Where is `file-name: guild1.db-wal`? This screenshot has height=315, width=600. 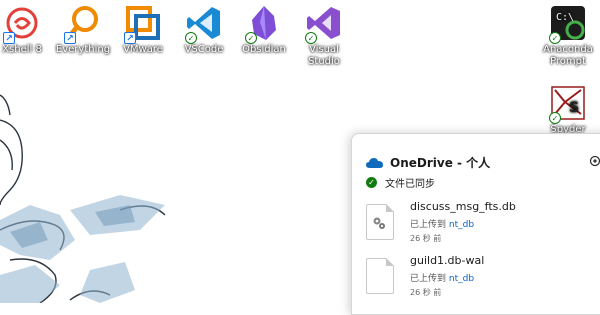
file-name: guild1.db-wal is located at coordinates (447, 260).